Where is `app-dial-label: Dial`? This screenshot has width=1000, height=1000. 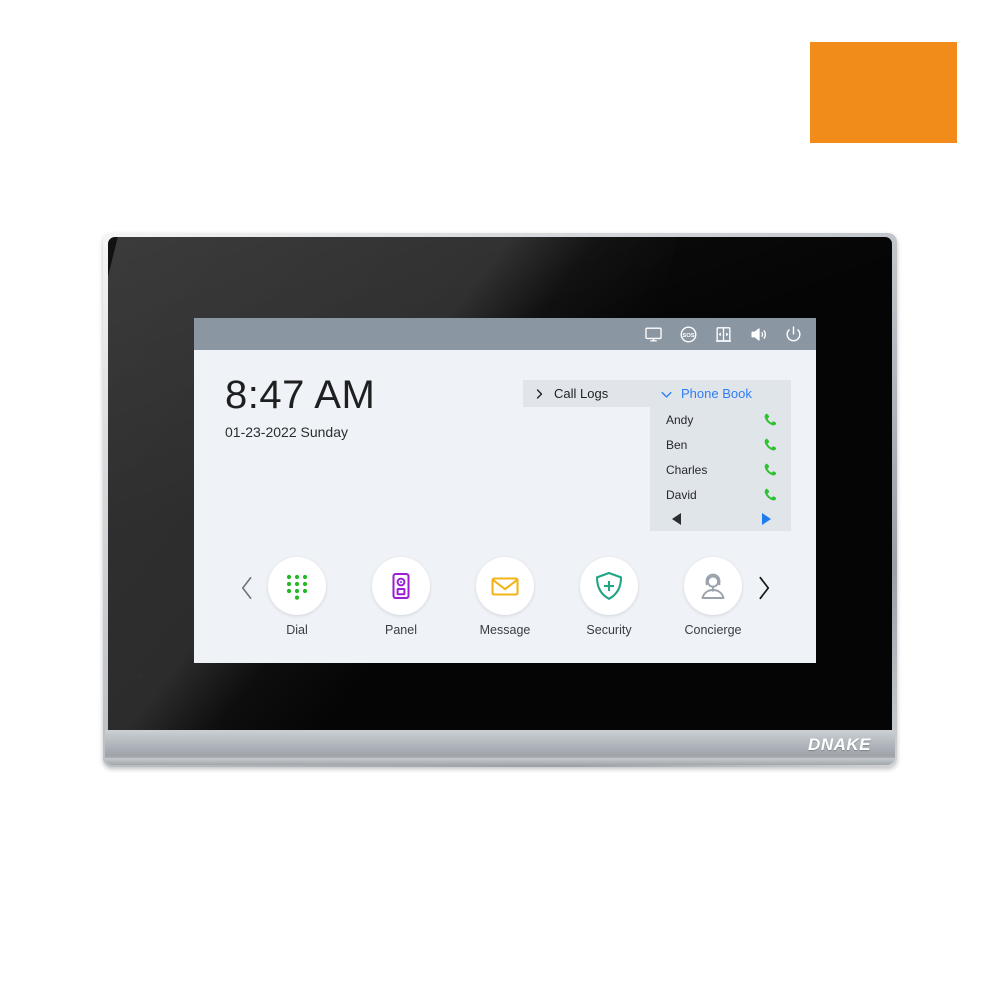
app-dial-label: Dial is located at coordinates (297, 630).